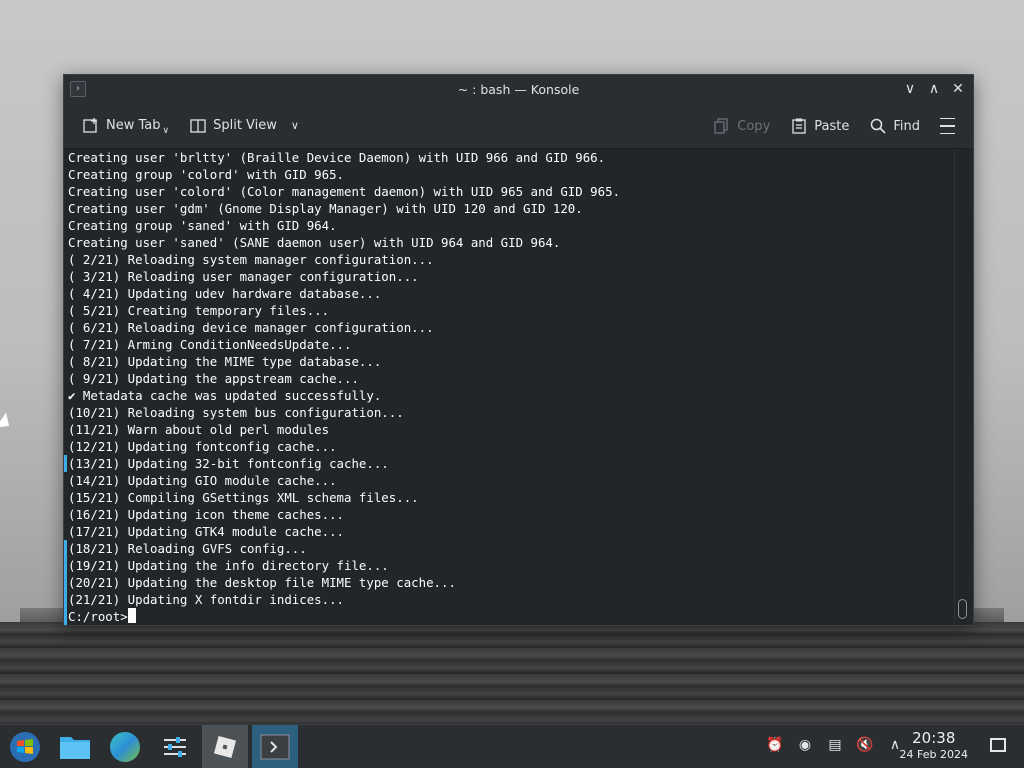 The width and height of the screenshot is (1024, 768). What do you see at coordinates (512, 675) in the screenshot?
I see `wallpaper-deck` at bounding box center [512, 675].